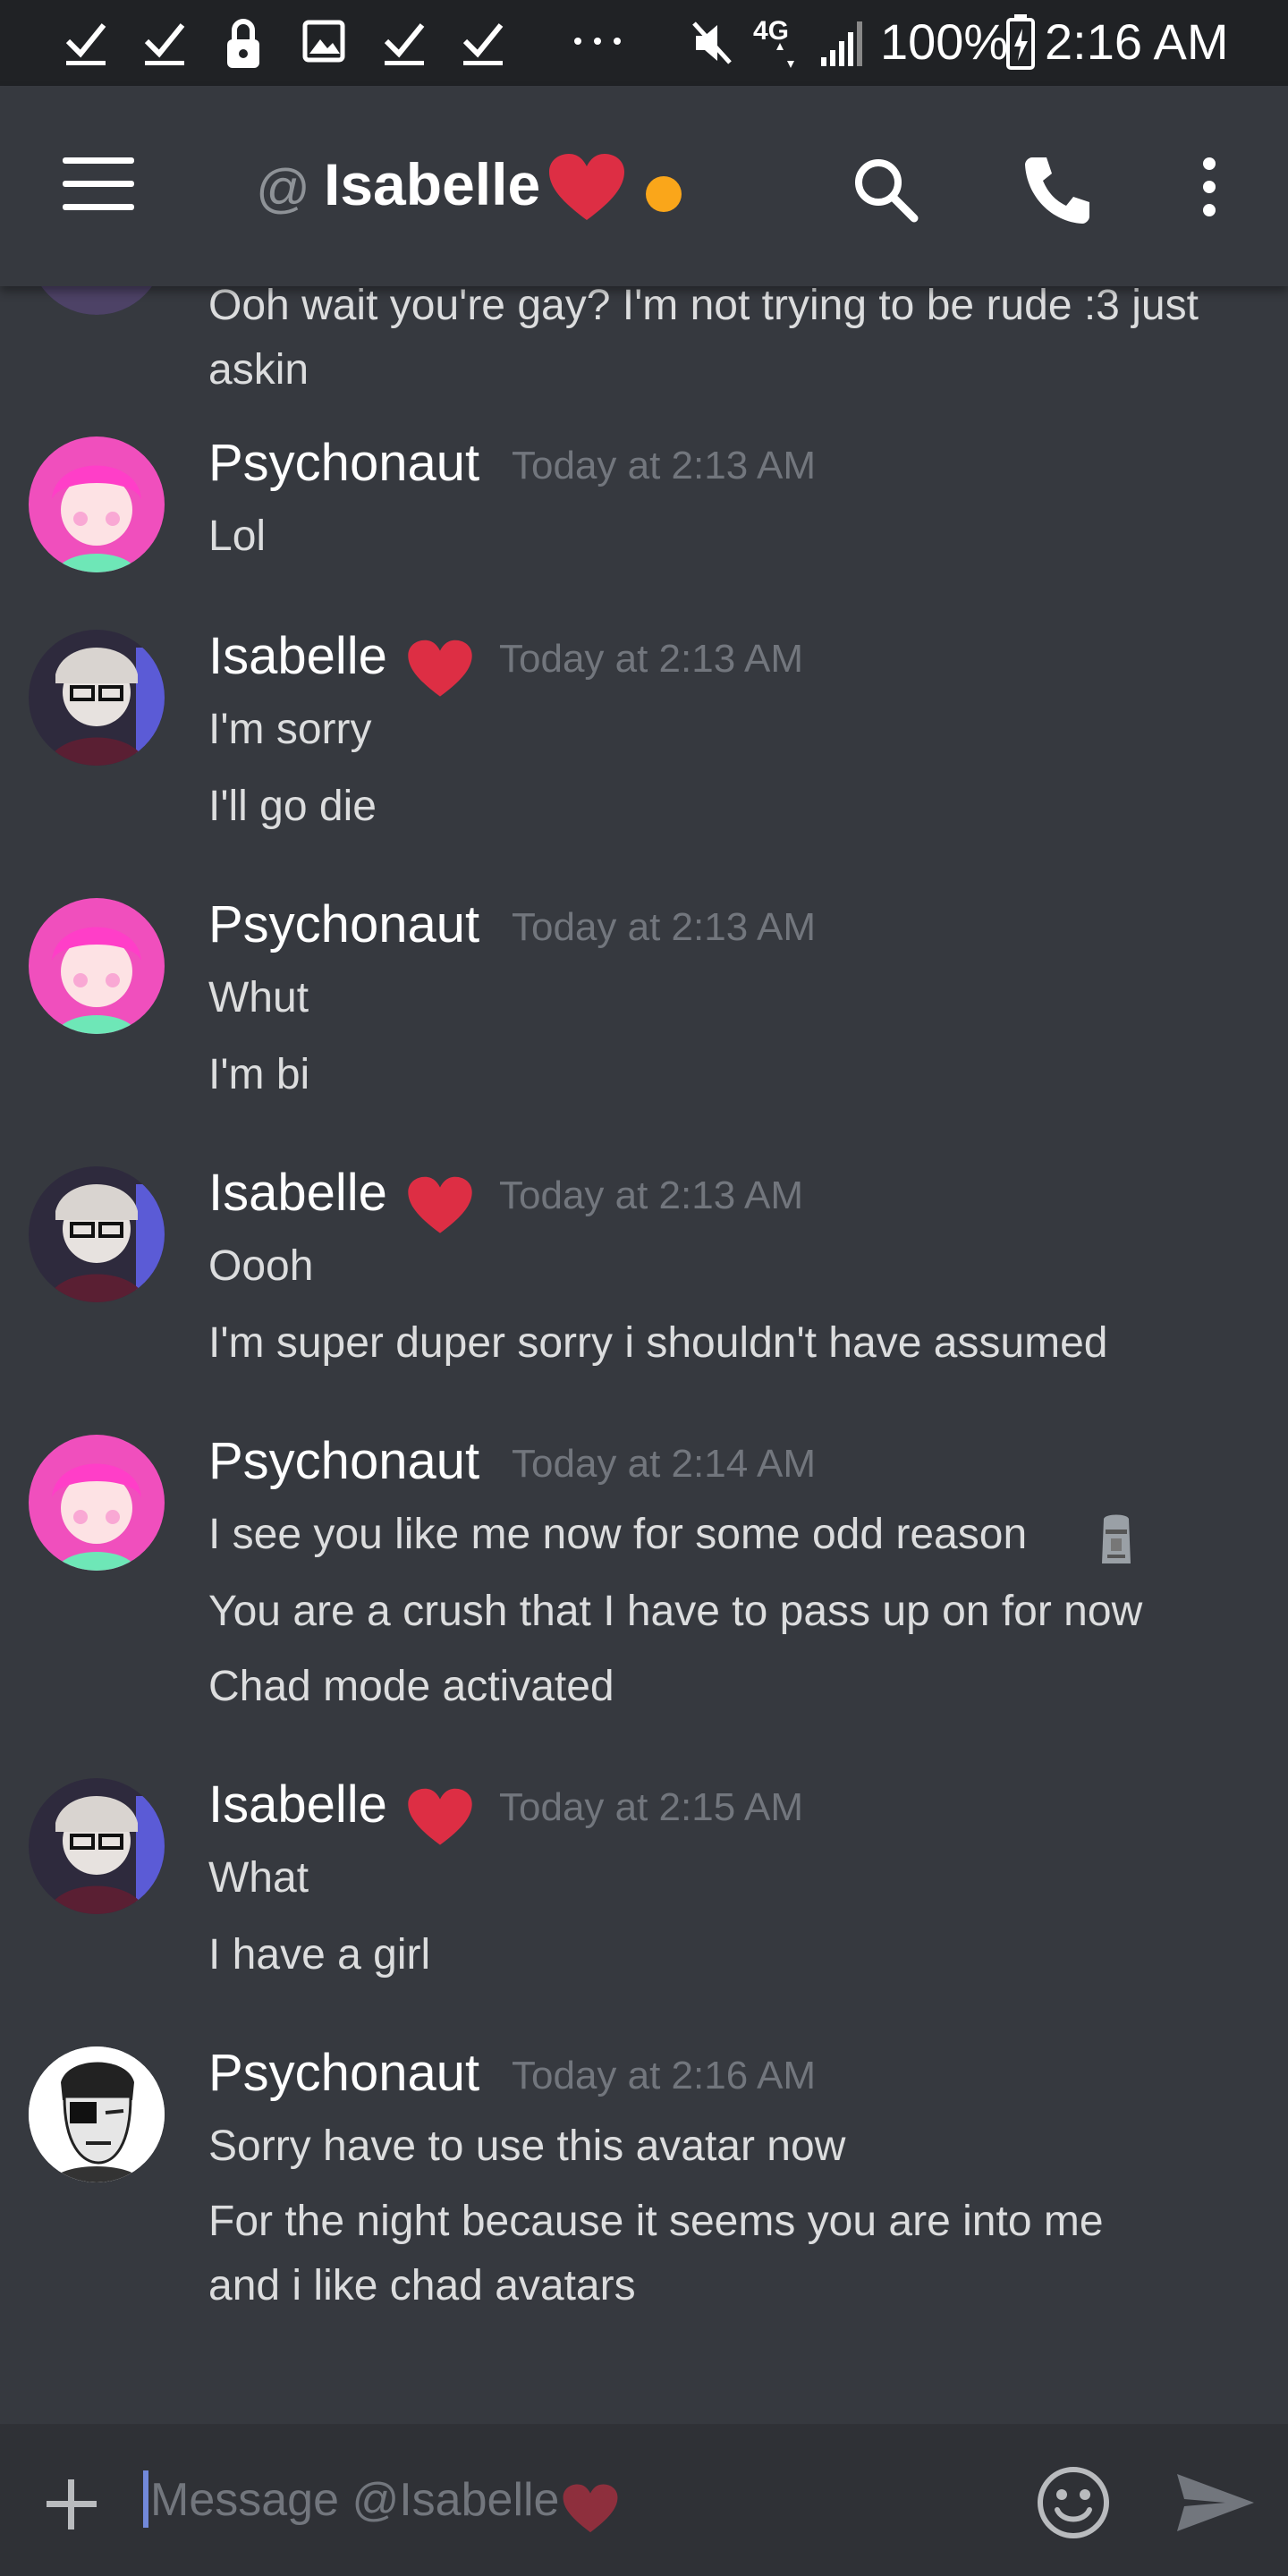  Describe the element at coordinates (71, 2504) in the screenshot. I see `plus-icon` at that location.